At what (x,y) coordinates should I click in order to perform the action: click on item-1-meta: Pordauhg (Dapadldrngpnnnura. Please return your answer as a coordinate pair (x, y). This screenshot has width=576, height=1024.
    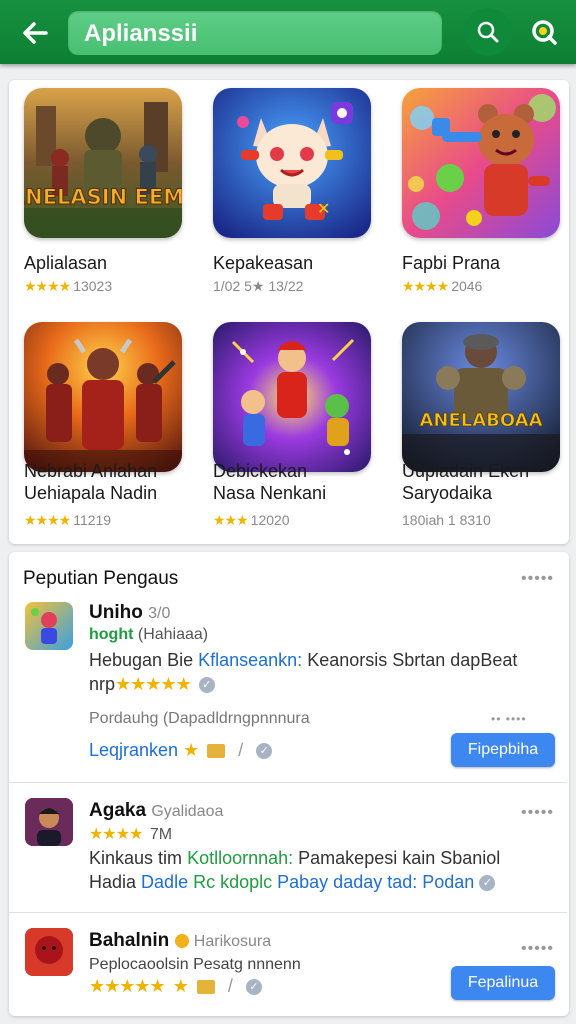
    Looking at the image, I should click on (199, 718).